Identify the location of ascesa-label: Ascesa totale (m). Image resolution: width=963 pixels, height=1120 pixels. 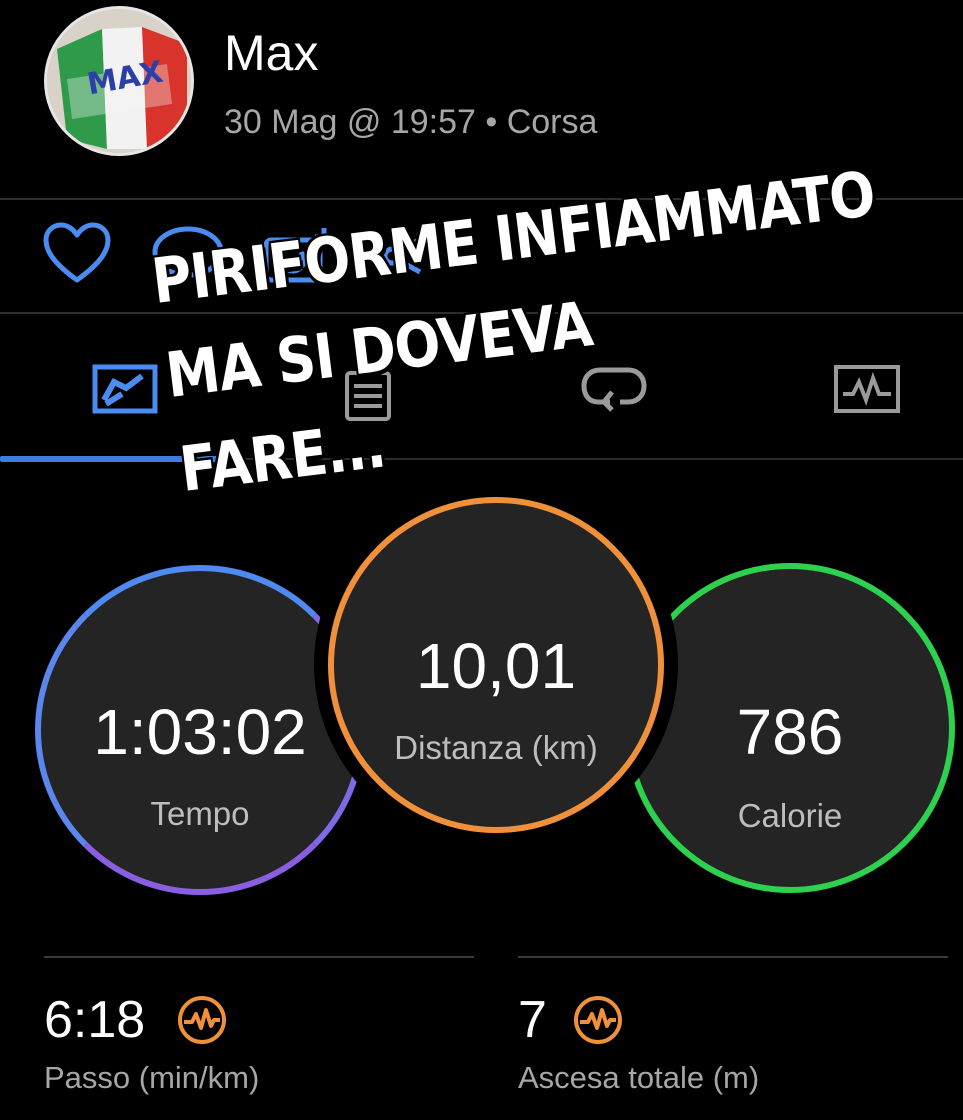
(639, 1077).